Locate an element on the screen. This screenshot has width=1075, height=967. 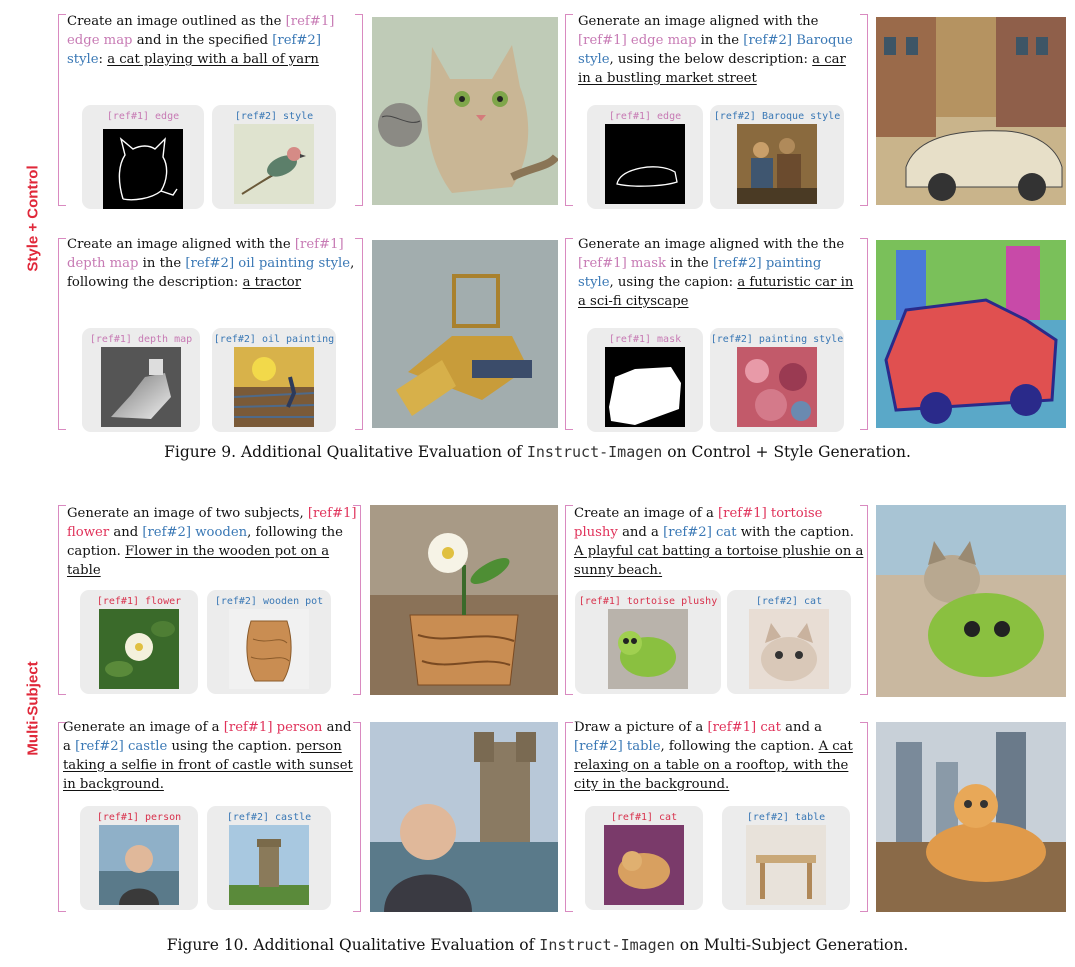
reference-card-2: [ref#2] style is located at coordinates (274, 157).